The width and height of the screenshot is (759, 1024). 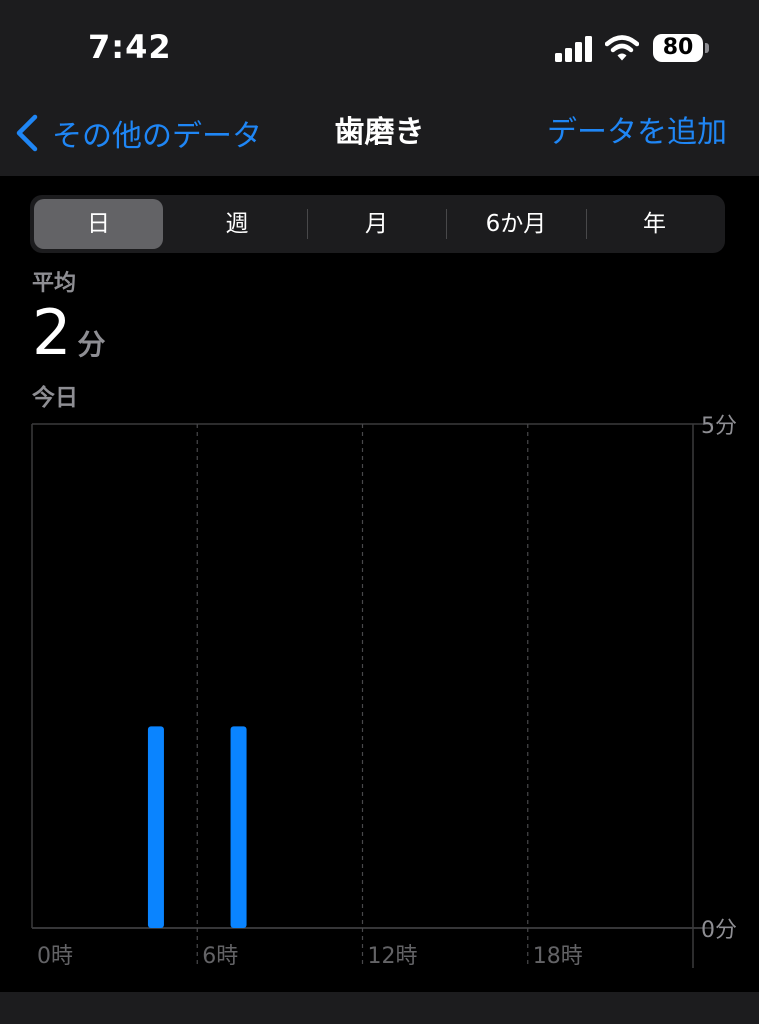 I want to click on nav-bar: その他のデータ 歯磨き データを追加, so click(x=379, y=138).